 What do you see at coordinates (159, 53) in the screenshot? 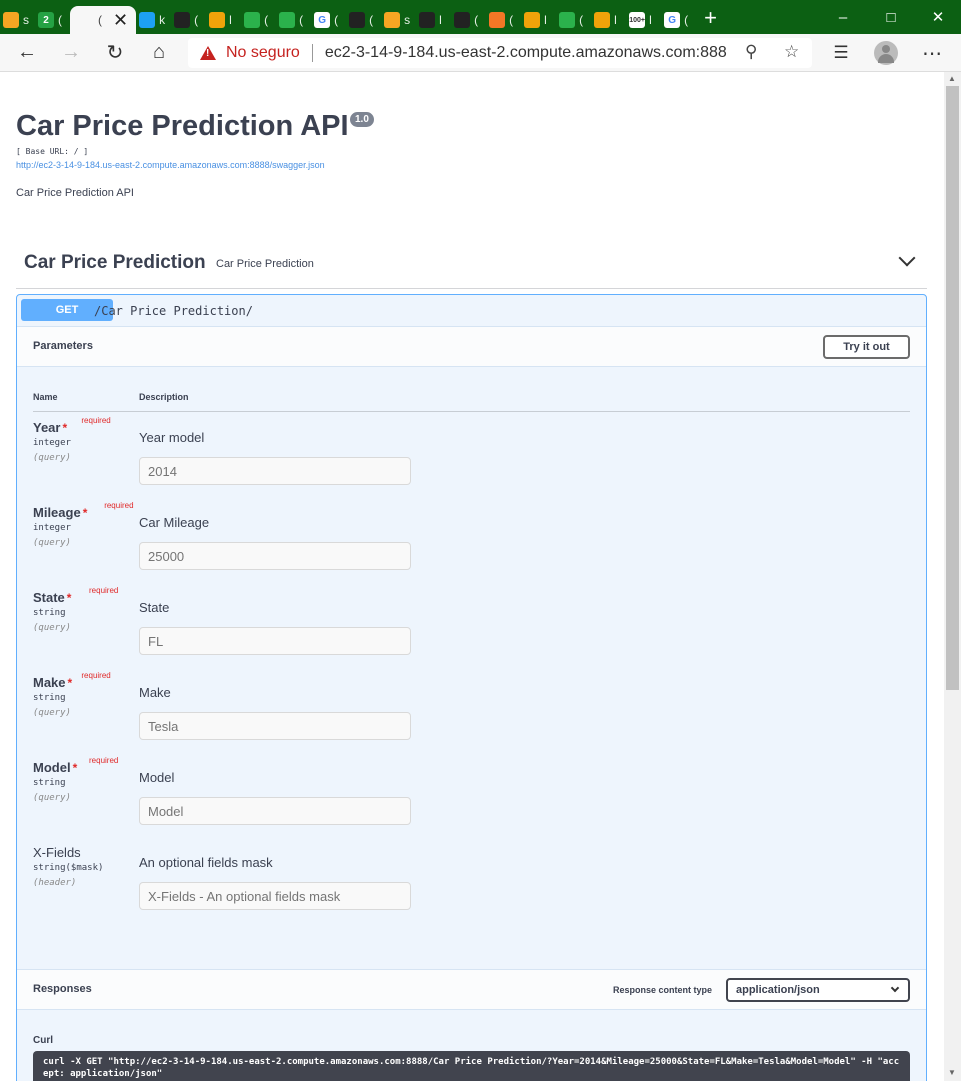
I see `home-icon: ⌂` at bounding box center [159, 53].